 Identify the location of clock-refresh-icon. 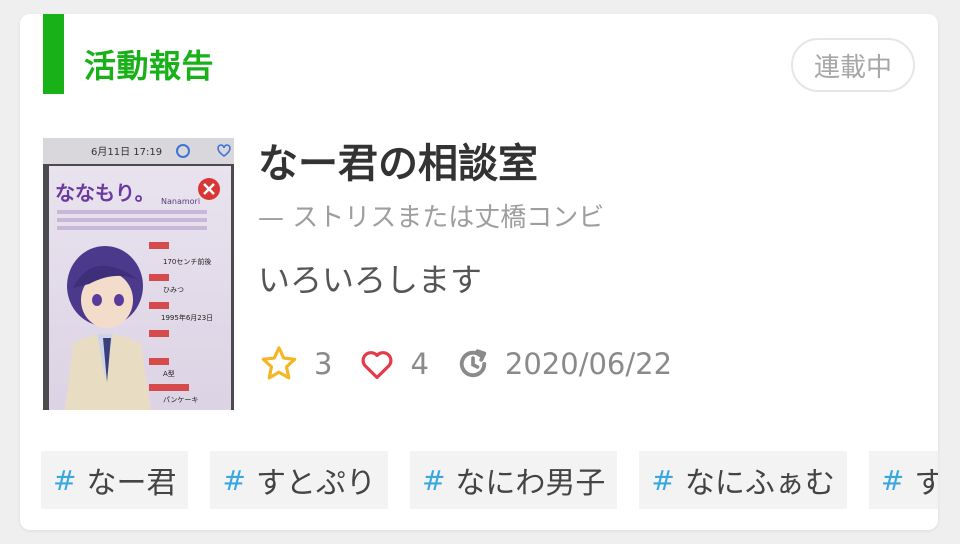
(473, 363).